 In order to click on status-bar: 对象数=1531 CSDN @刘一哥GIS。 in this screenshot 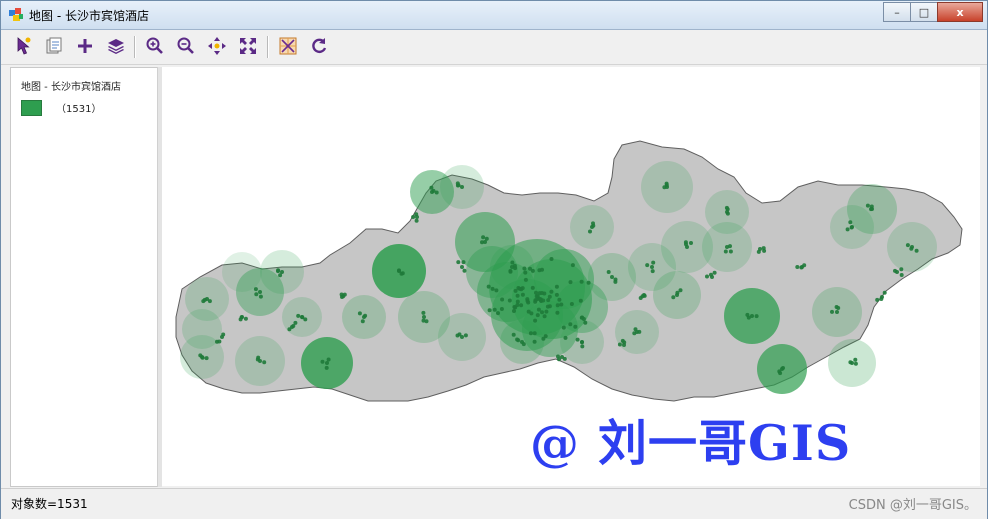, I will do `click(494, 503)`.